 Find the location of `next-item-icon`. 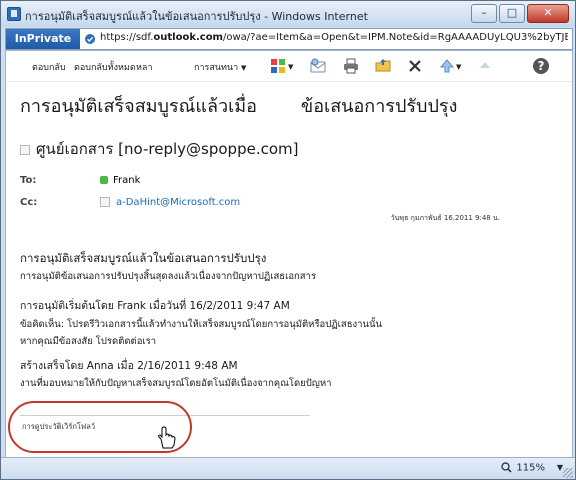

next-item-icon is located at coordinates (485, 66).